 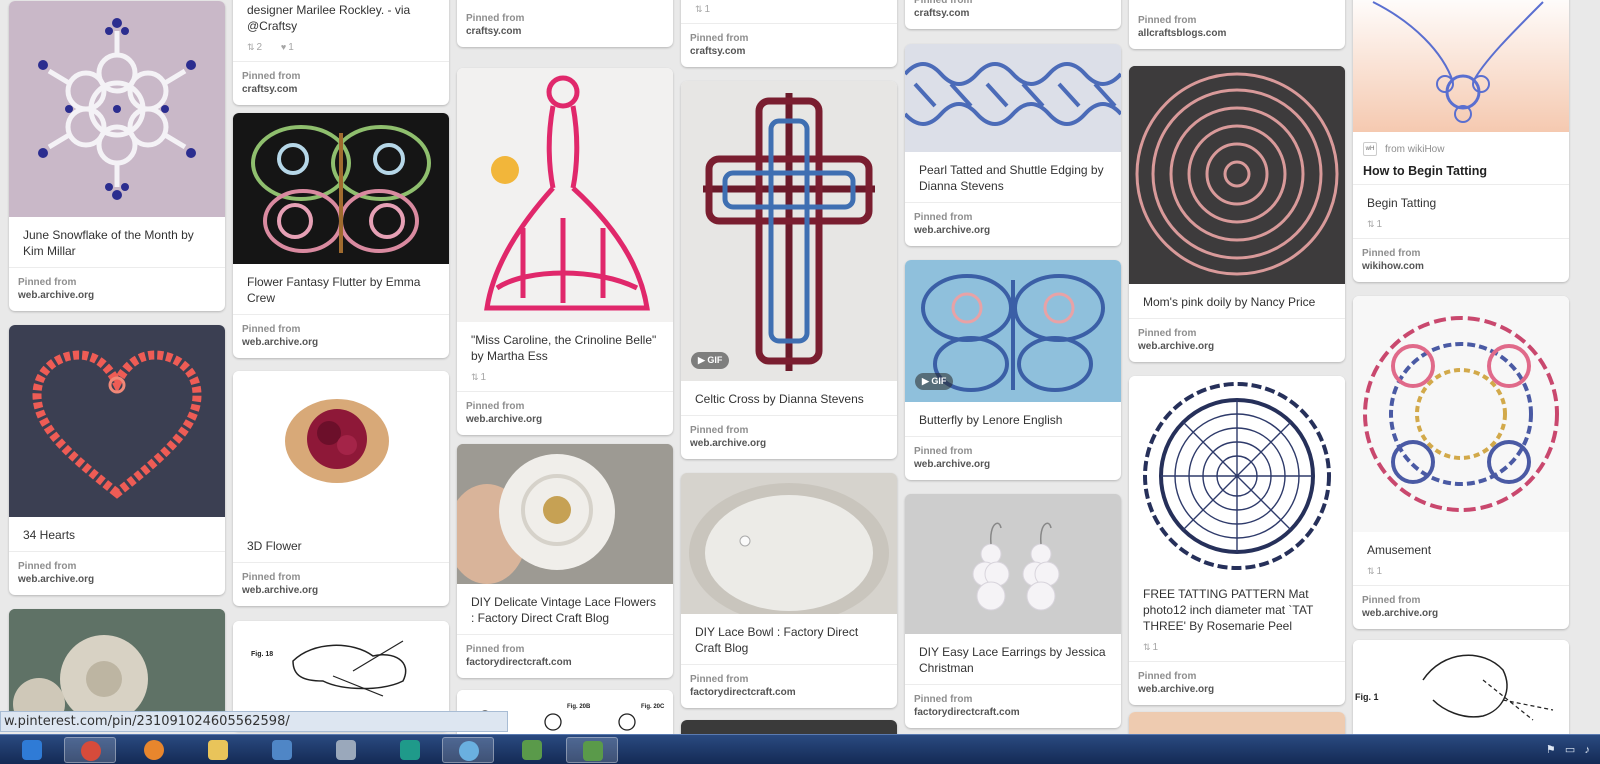 I want to click on rich-pin-title: How to Begin Tatting, so click(x=1461, y=171).